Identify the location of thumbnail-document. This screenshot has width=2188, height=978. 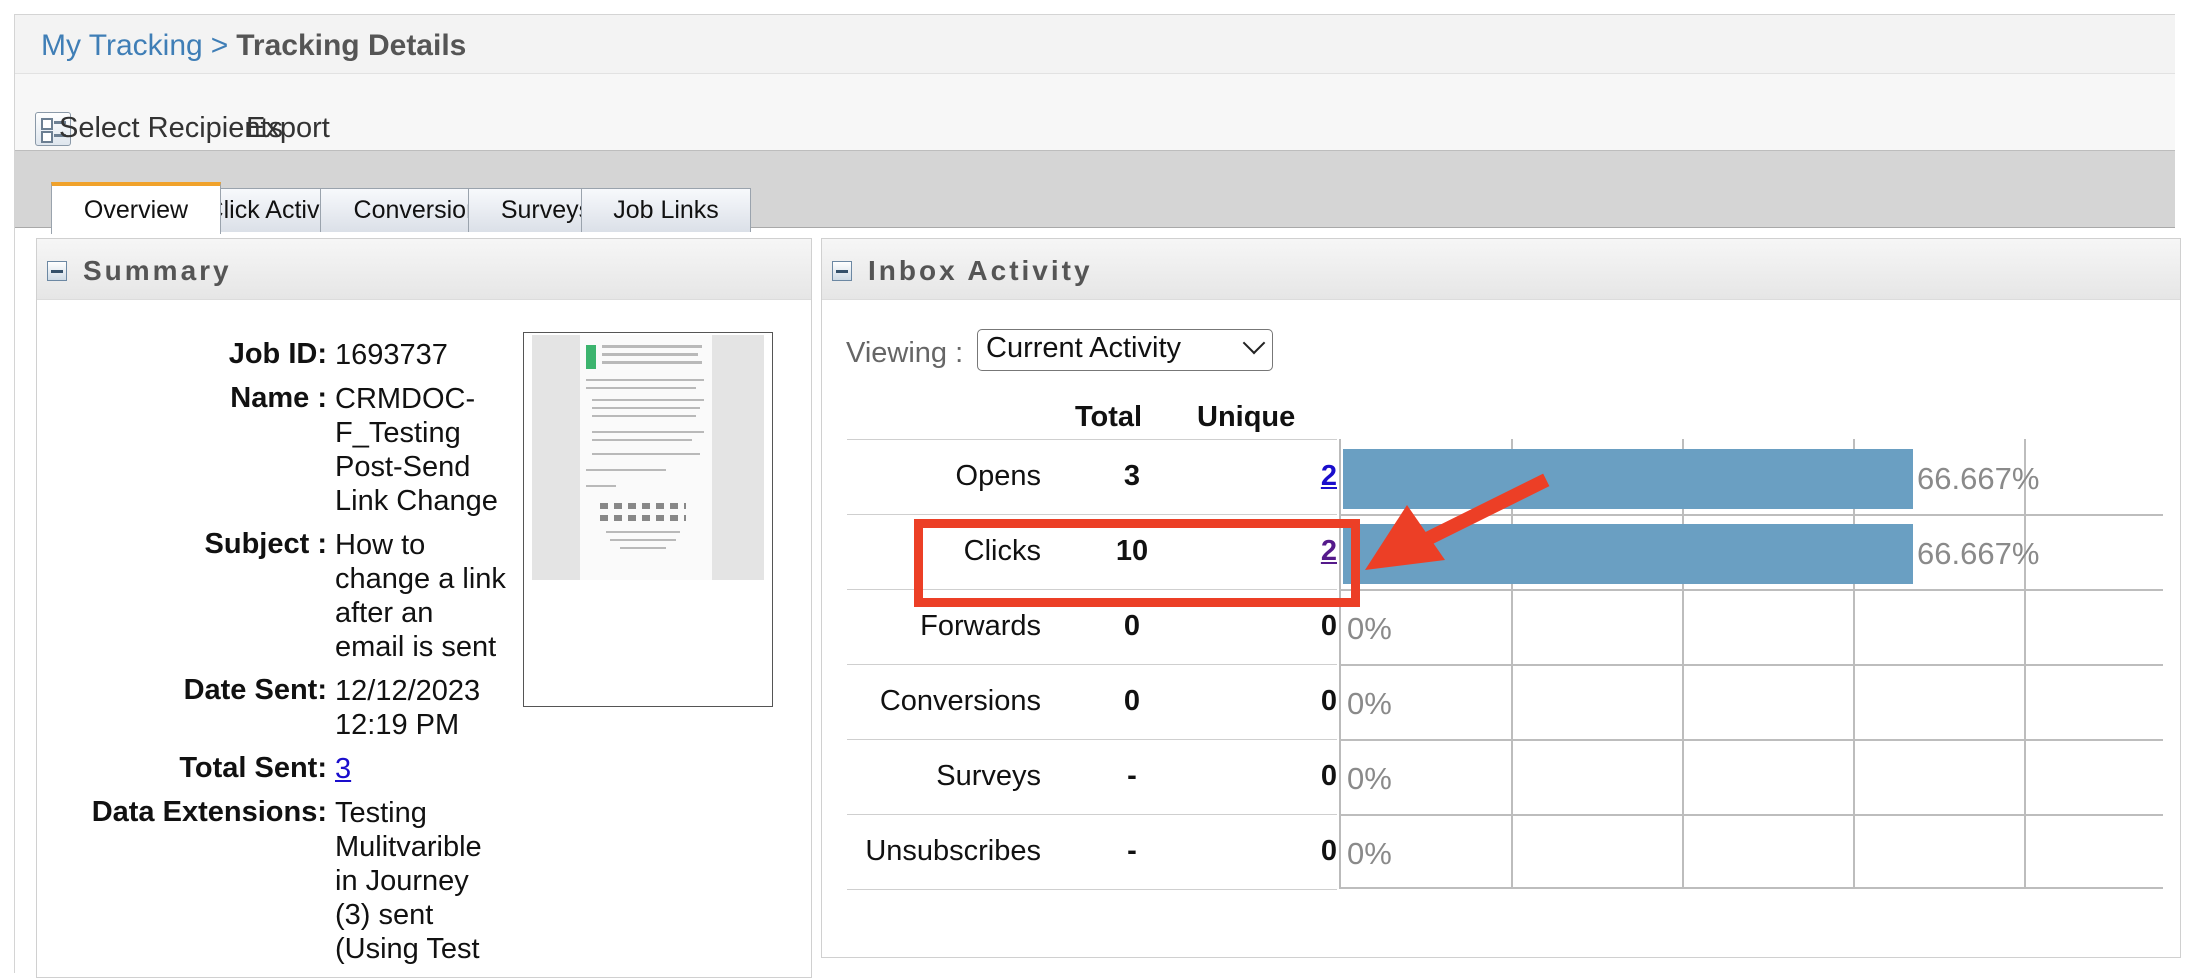
(646, 457).